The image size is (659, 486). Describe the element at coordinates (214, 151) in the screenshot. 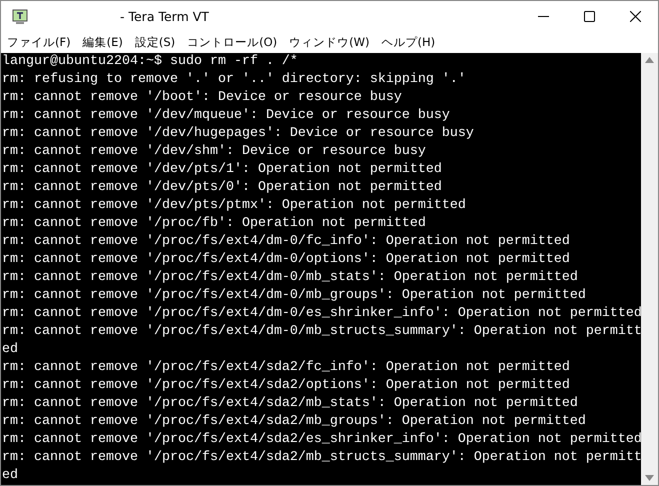

I see `terminal-line: rm: cannot remove '/dev/shm': Device or resource busy` at that location.